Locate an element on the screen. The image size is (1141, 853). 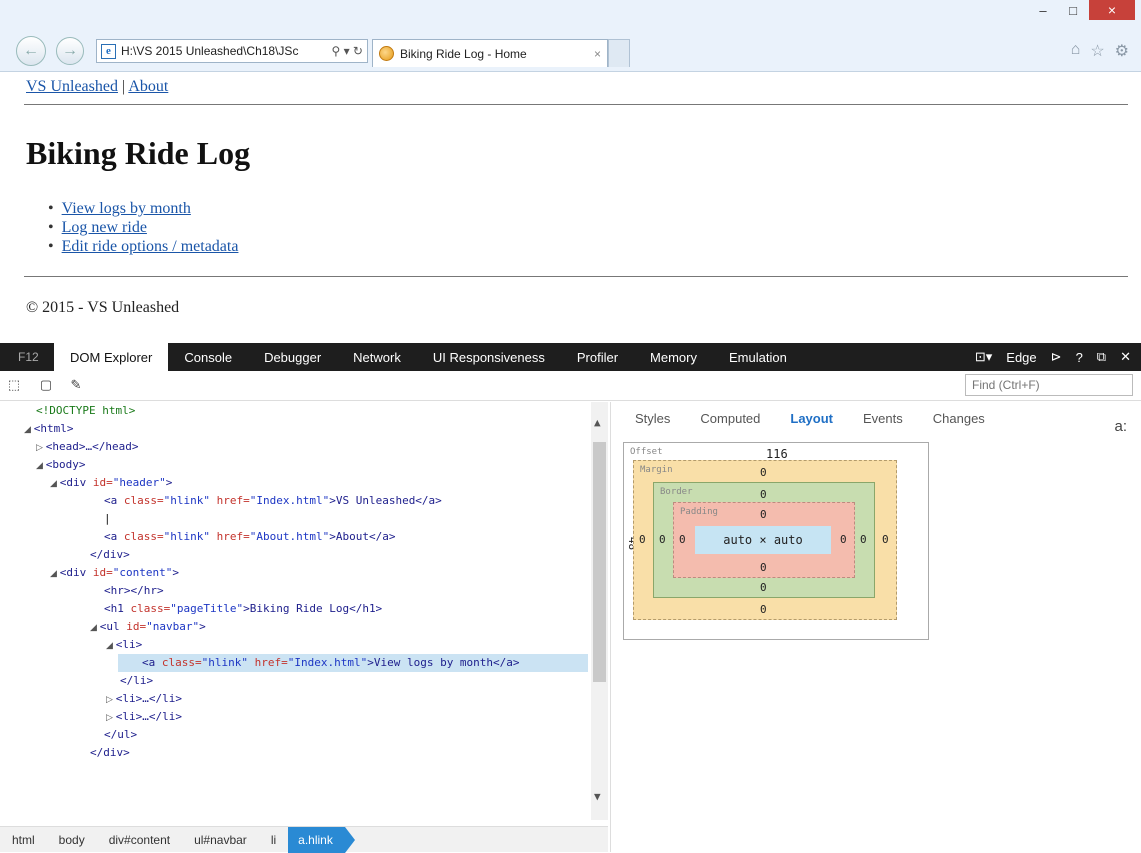
search-refresh-icons: ⚲ ▾ ↻ is located at coordinates (347, 51).